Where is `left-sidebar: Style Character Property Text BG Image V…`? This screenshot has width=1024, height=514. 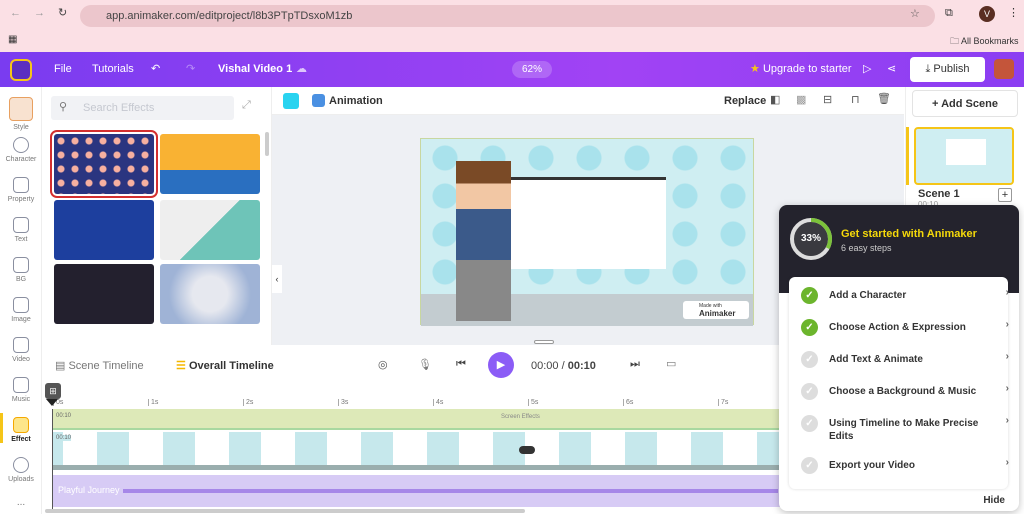
left-sidebar: Style Character Property Text BG Image V… is located at coordinates (21, 300).